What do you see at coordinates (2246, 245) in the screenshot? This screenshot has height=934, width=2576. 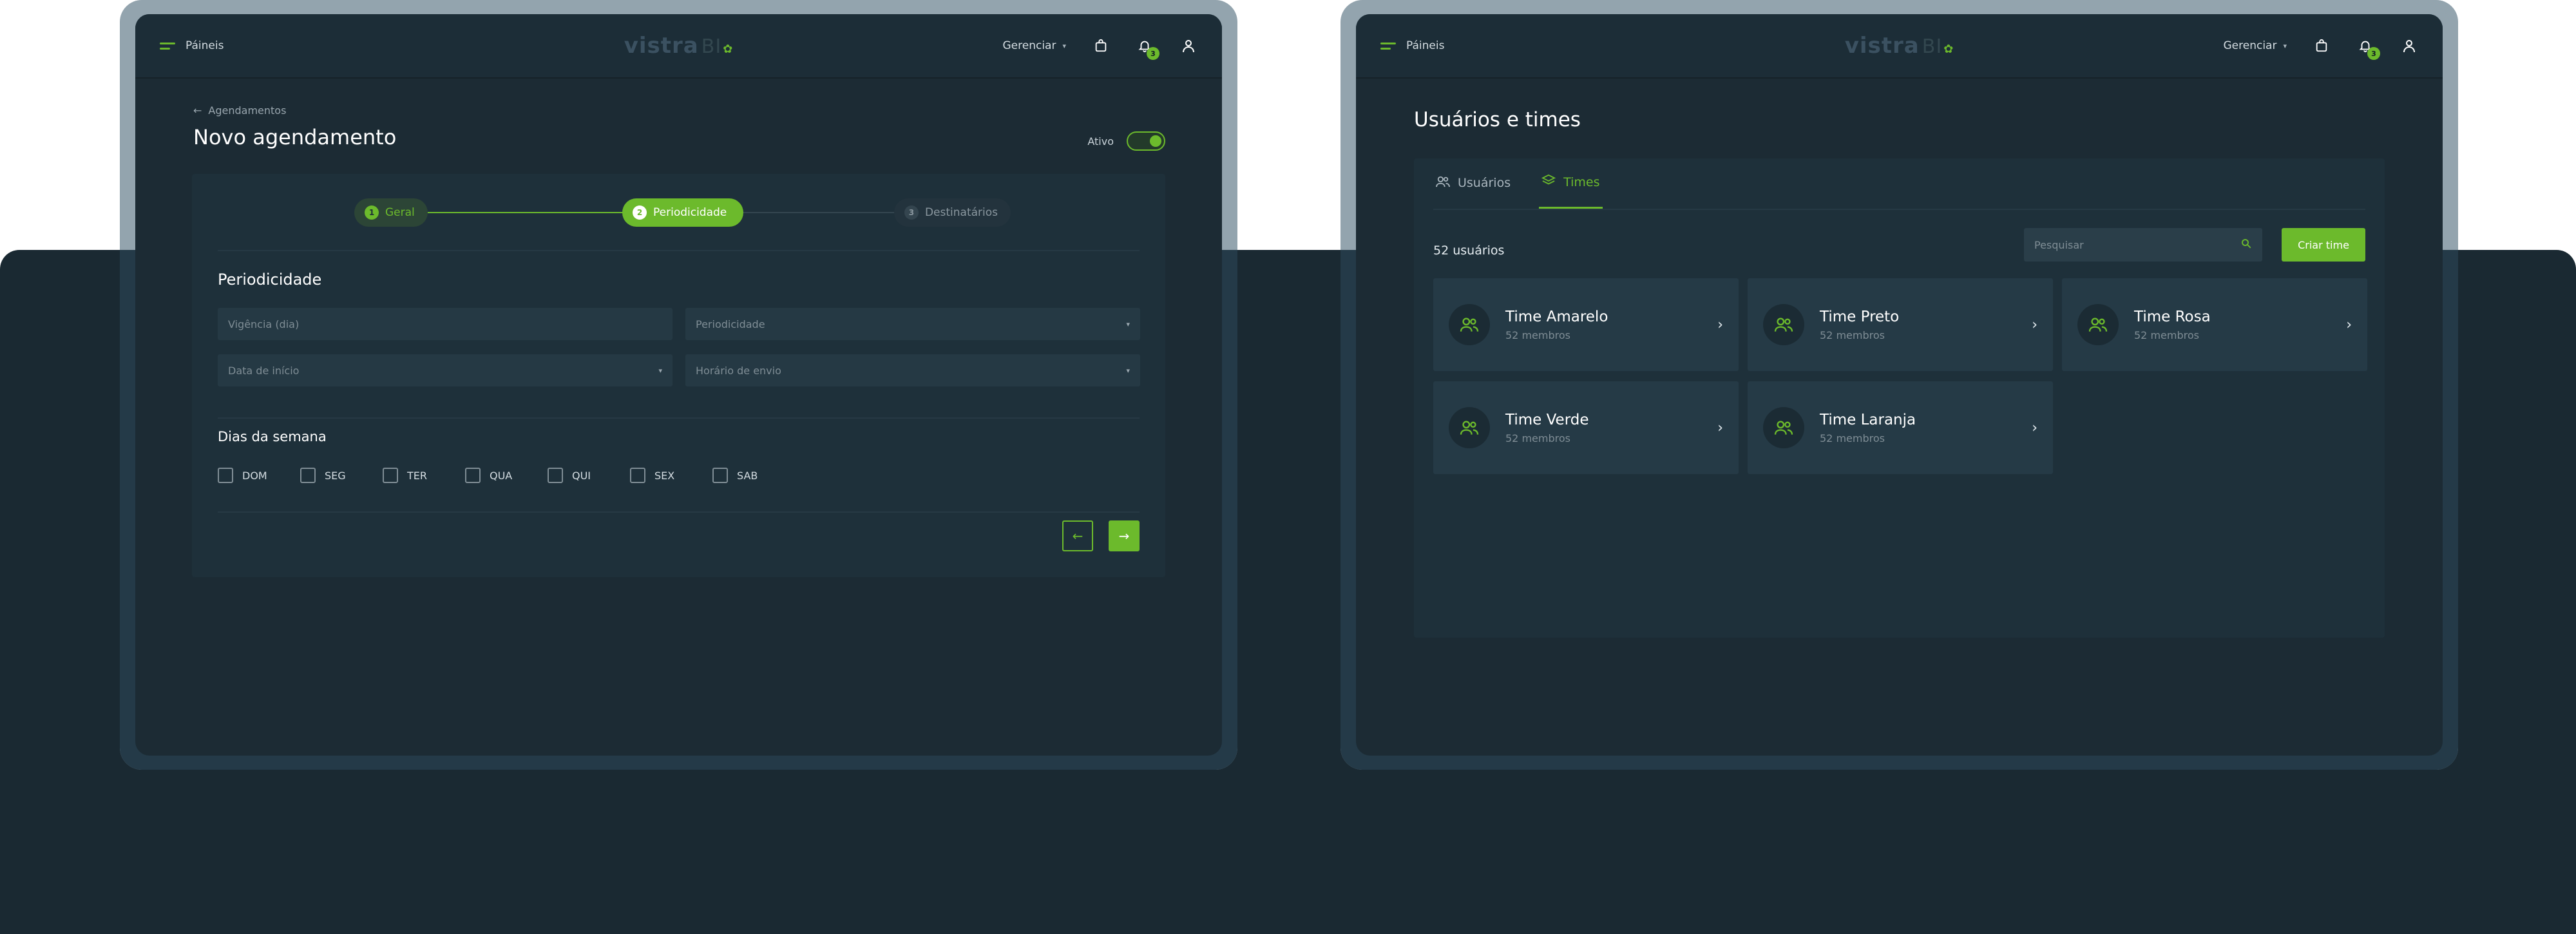 I see `search-icon` at bounding box center [2246, 245].